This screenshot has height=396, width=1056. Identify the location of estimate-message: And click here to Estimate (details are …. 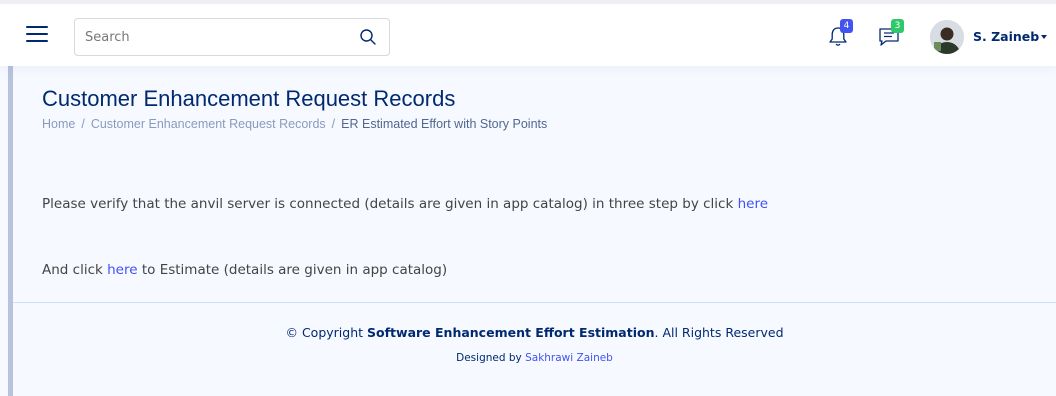
(244, 270).